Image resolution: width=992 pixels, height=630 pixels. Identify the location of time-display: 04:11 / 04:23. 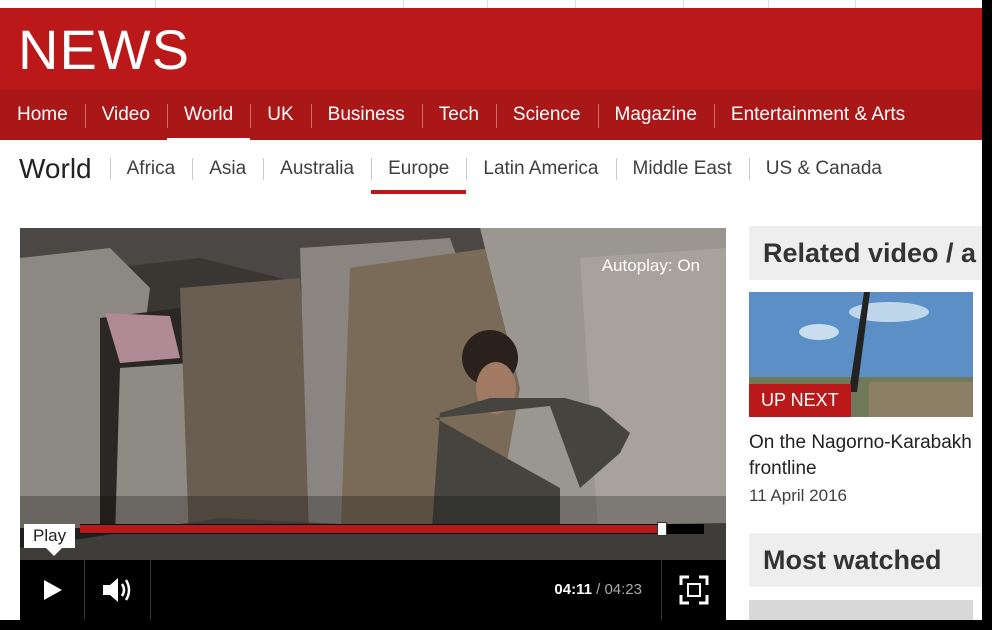
(598, 590).